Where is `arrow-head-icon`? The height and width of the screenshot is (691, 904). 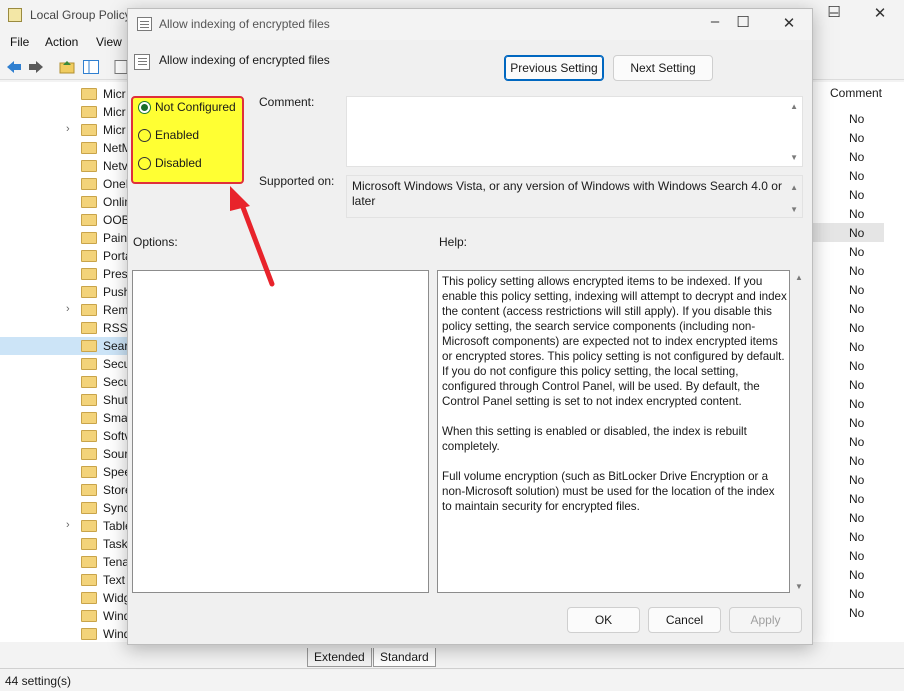
arrow-head-icon is located at coordinates (240, 198).